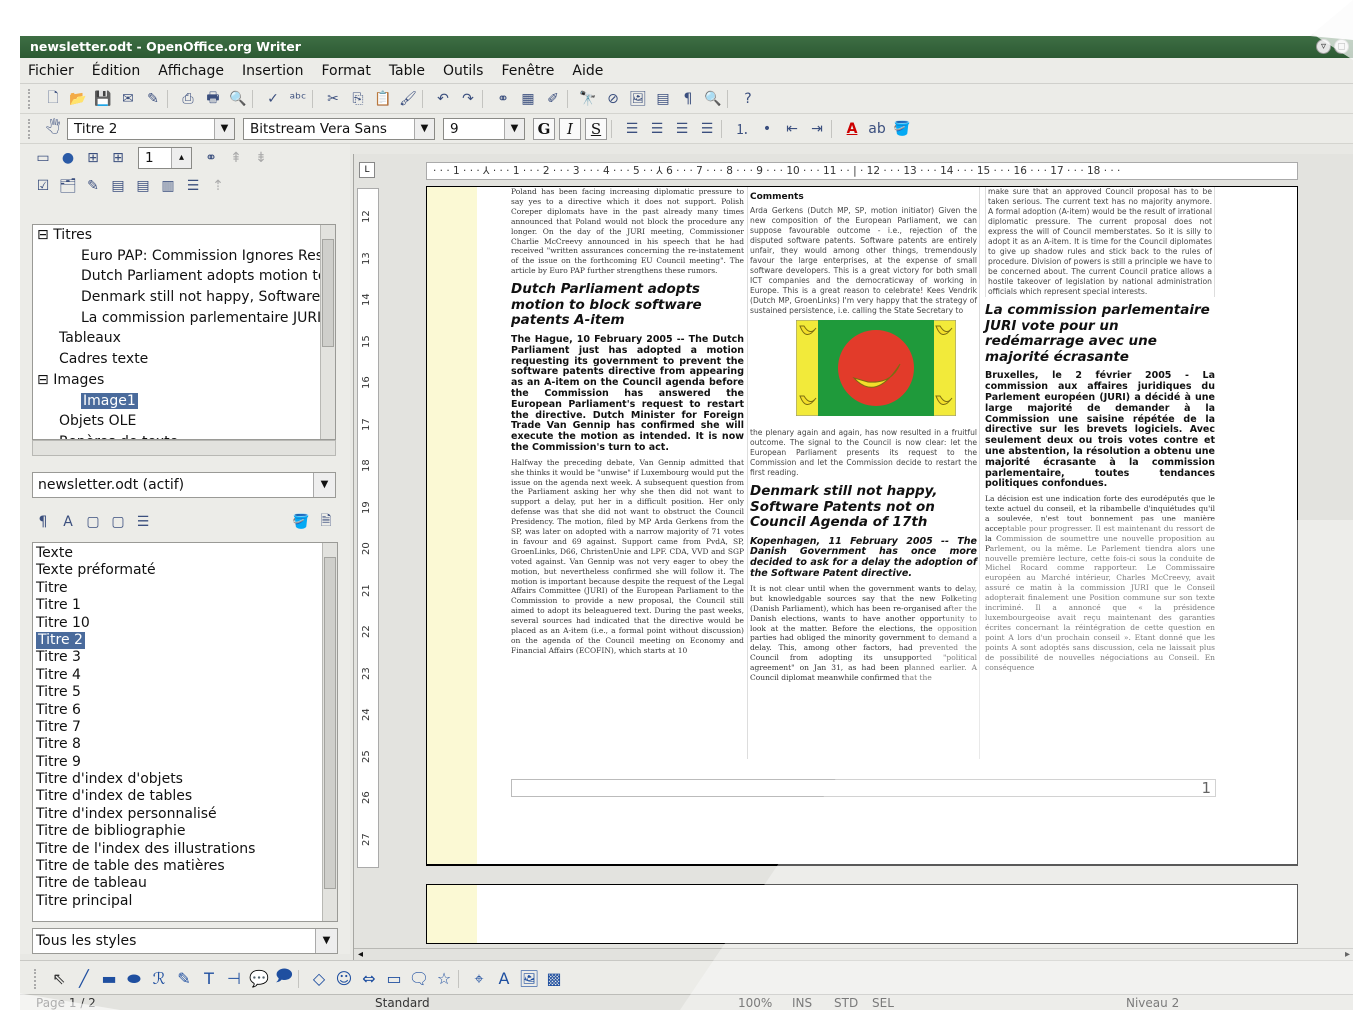  Describe the element at coordinates (682, 129) in the screenshot. I see `align-right-icon: ☰` at that location.